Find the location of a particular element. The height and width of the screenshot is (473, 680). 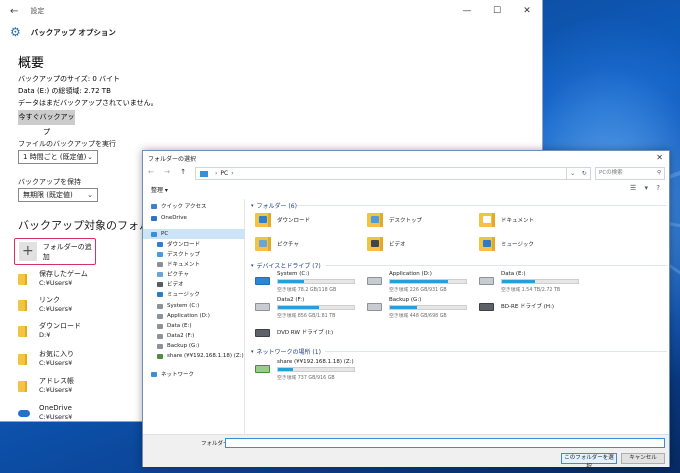

folder-item: OneDrive C:¥Users¥ is located at coordinates (45, 411).